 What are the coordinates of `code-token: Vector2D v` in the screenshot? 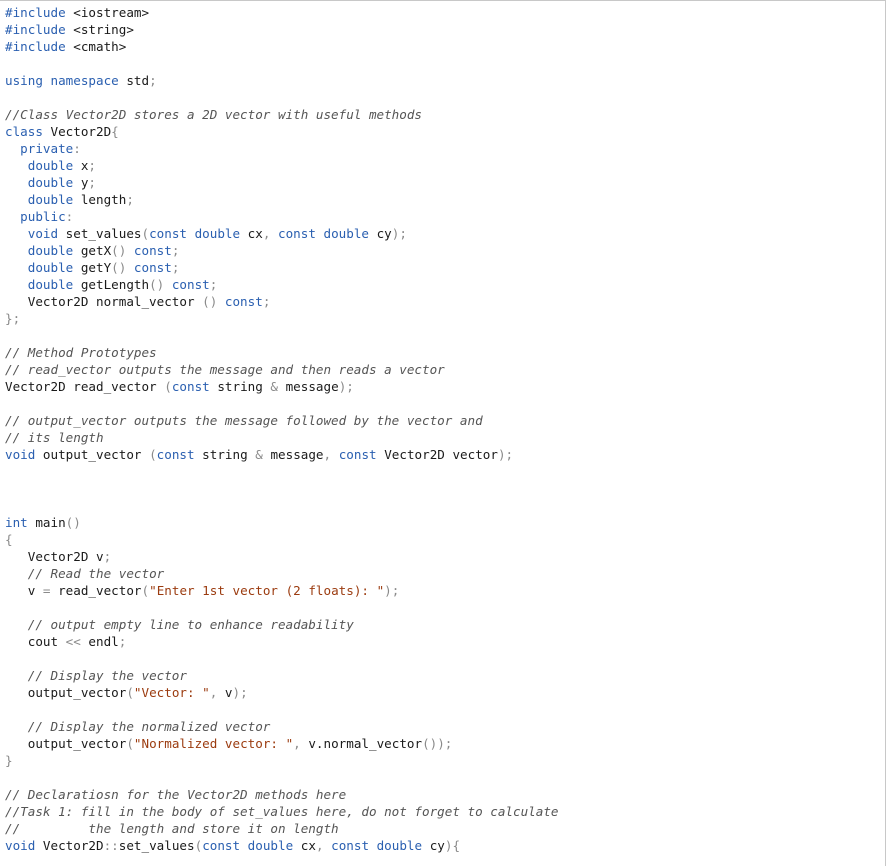 It's located at (54, 556).